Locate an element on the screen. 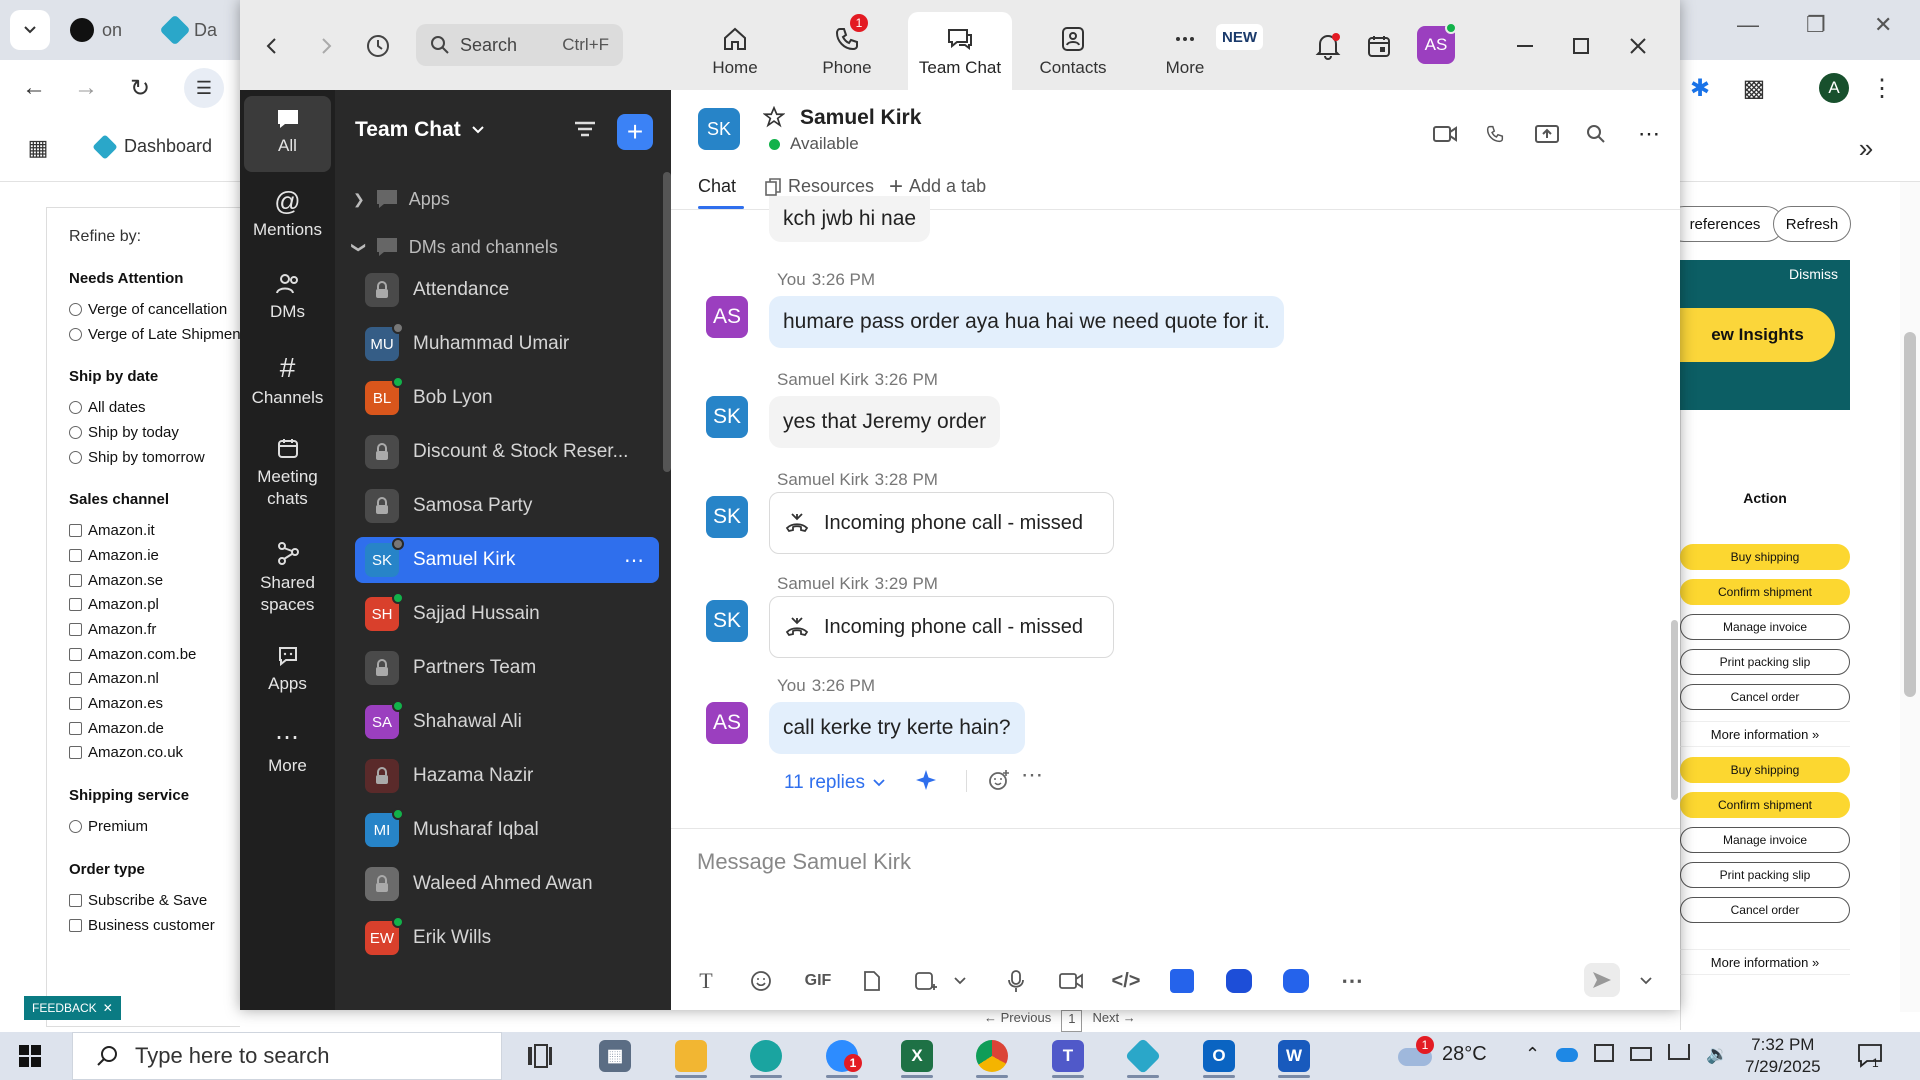  facet-option: Ship by today is located at coordinates (154, 432).